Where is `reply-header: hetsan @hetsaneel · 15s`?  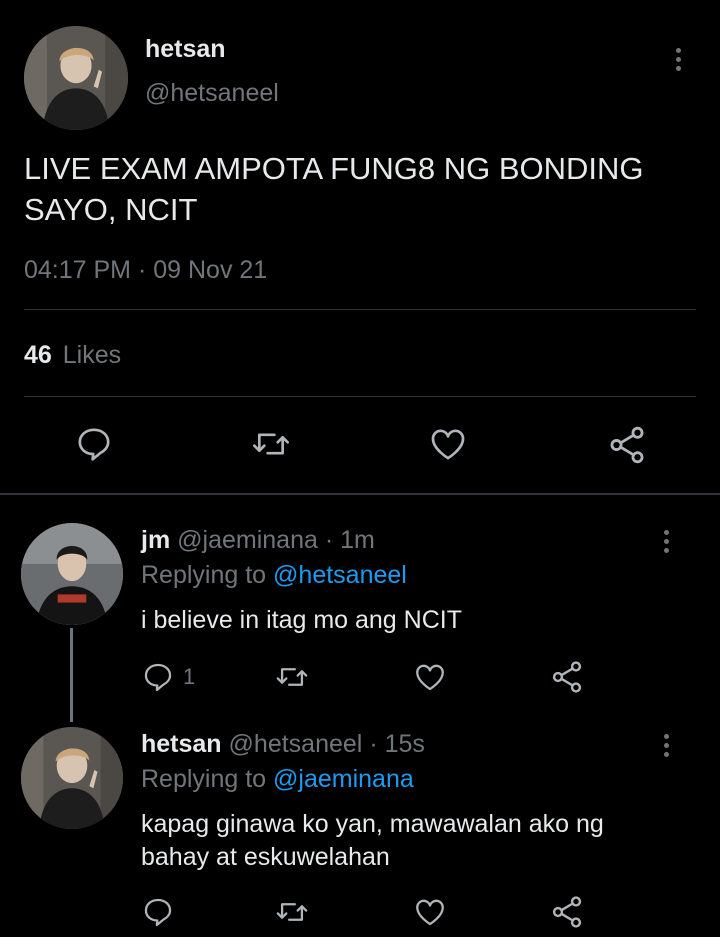 reply-header: hetsan @hetsaneel · 15s is located at coordinates (283, 744).